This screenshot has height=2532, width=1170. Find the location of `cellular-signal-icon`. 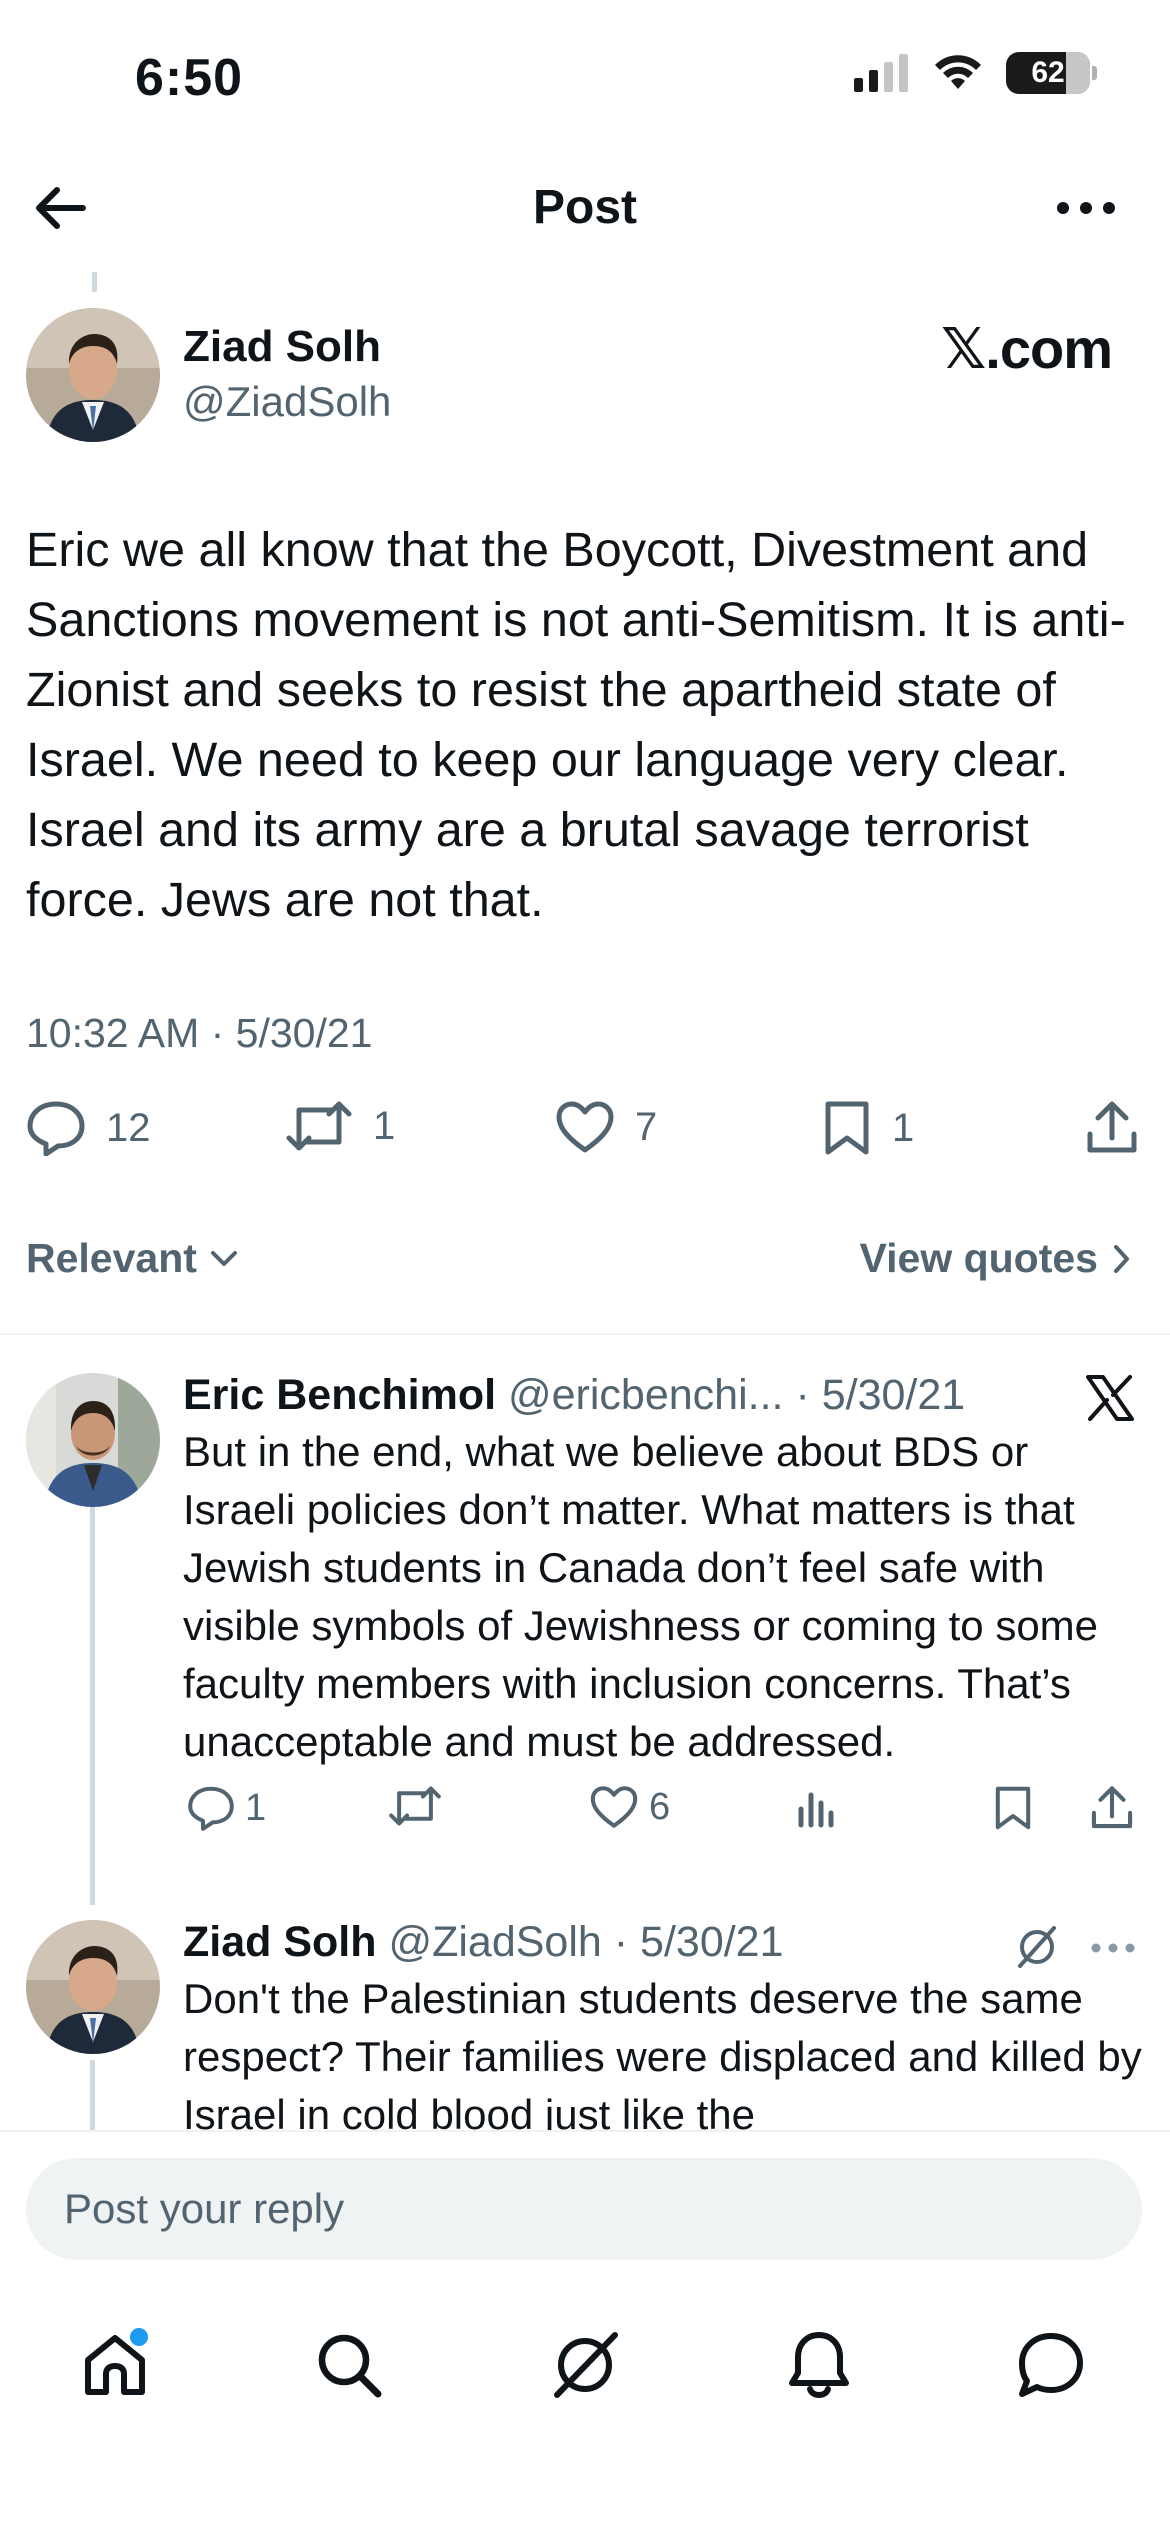

cellular-signal-icon is located at coordinates (881, 73).